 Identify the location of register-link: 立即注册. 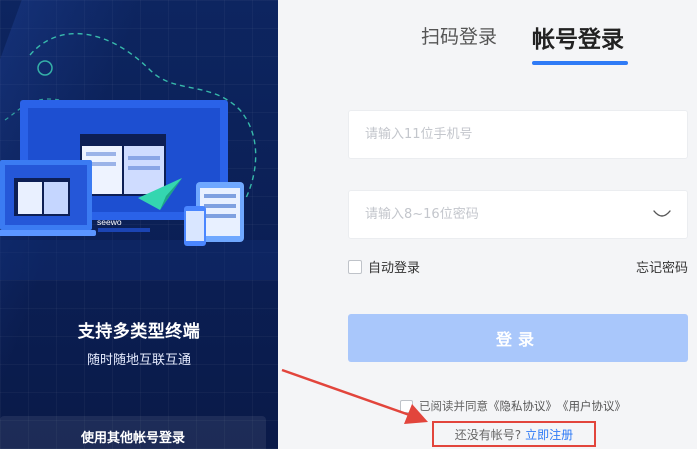
(549, 434).